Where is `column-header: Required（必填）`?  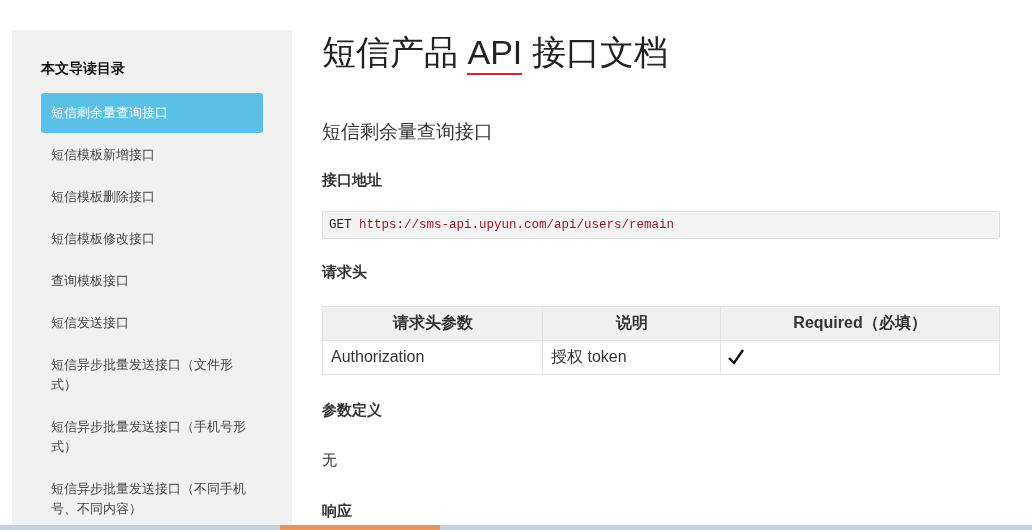
column-header: Required（必填） is located at coordinates (860, 323).